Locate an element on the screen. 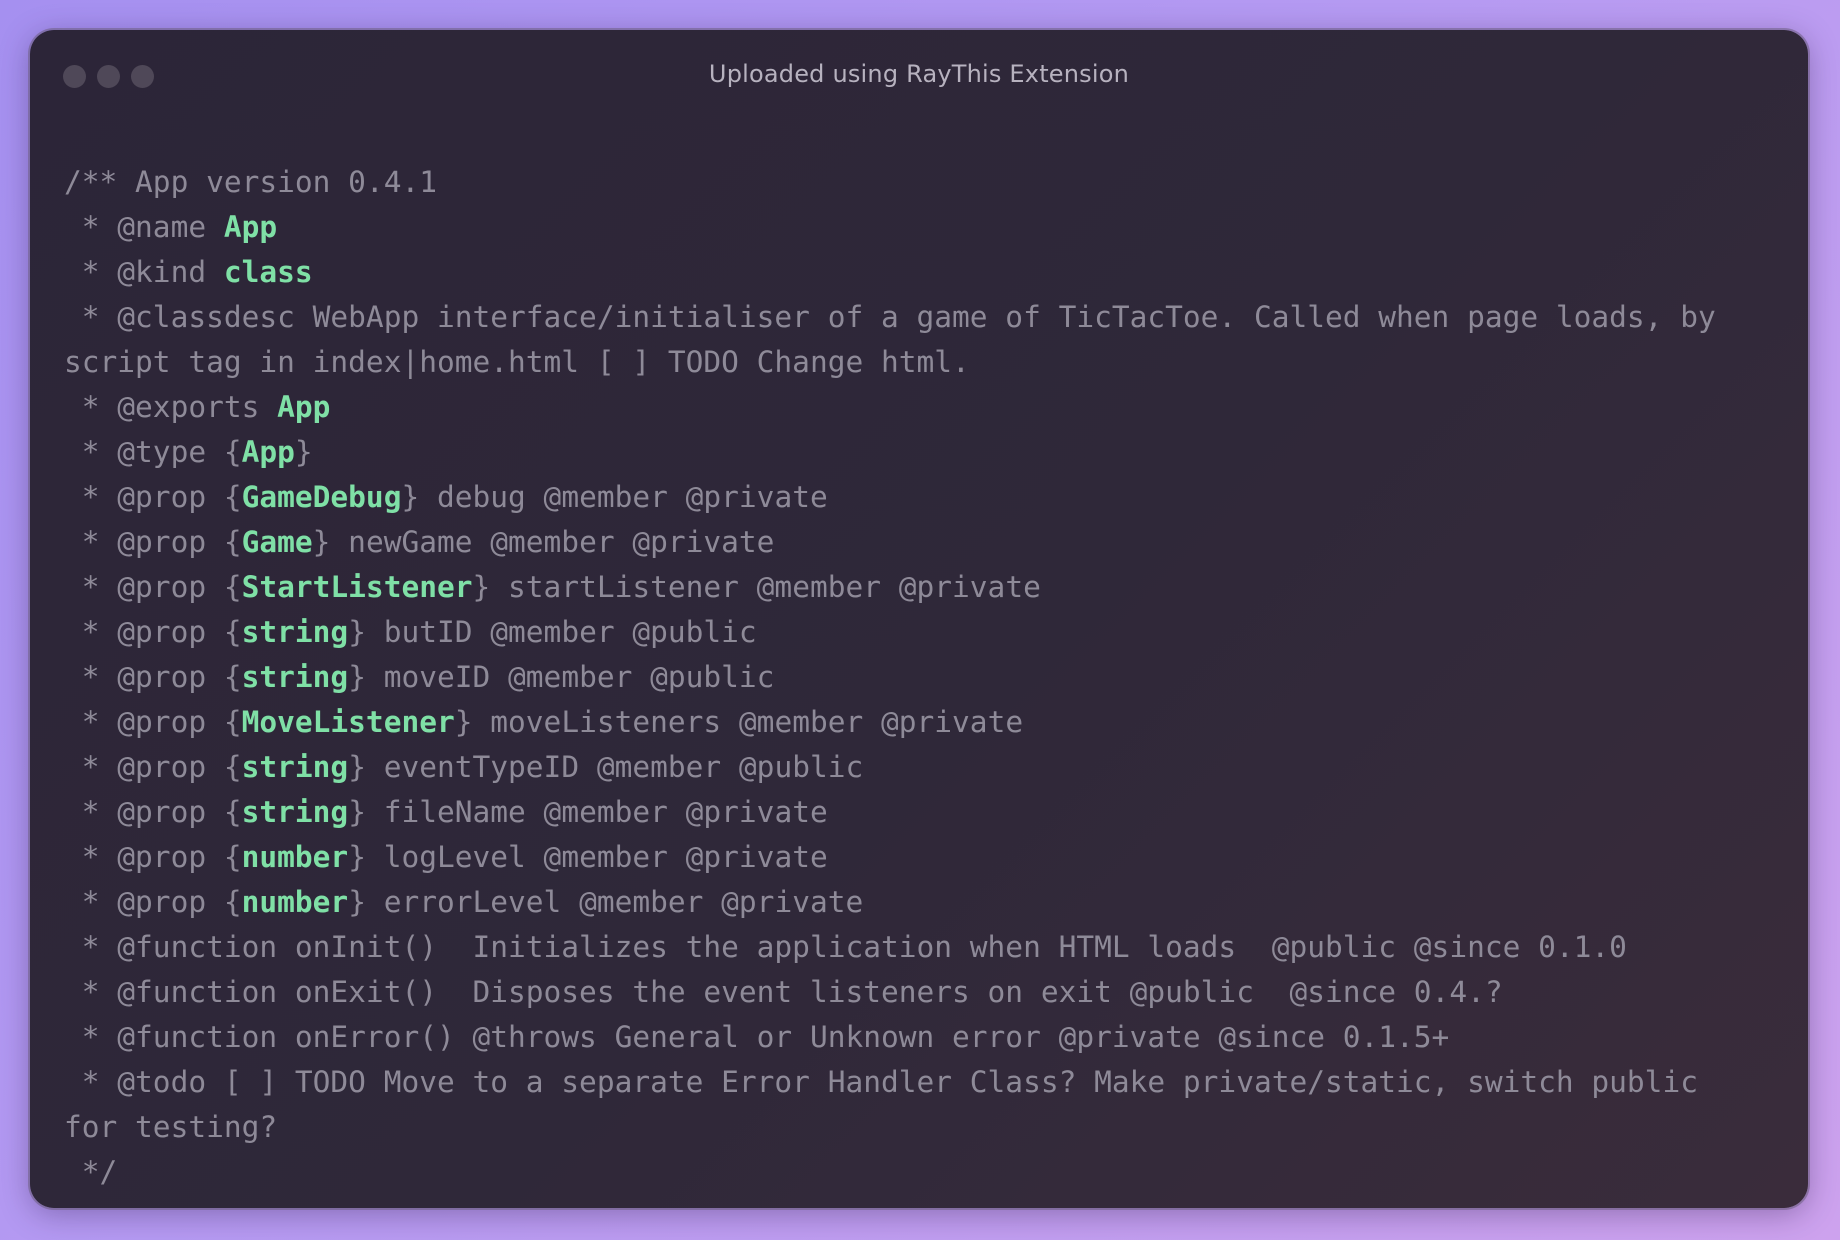  comment-text: } moveListeners @member @private is located at coordinates (739, 722).